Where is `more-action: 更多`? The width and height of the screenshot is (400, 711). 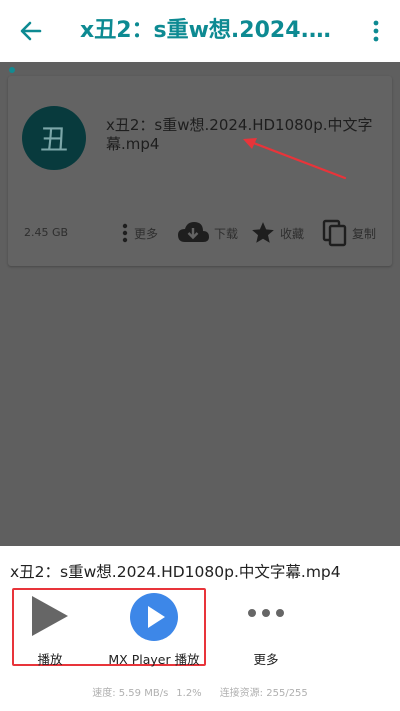
more-action: 更多 is located at coordinates (139, 233).